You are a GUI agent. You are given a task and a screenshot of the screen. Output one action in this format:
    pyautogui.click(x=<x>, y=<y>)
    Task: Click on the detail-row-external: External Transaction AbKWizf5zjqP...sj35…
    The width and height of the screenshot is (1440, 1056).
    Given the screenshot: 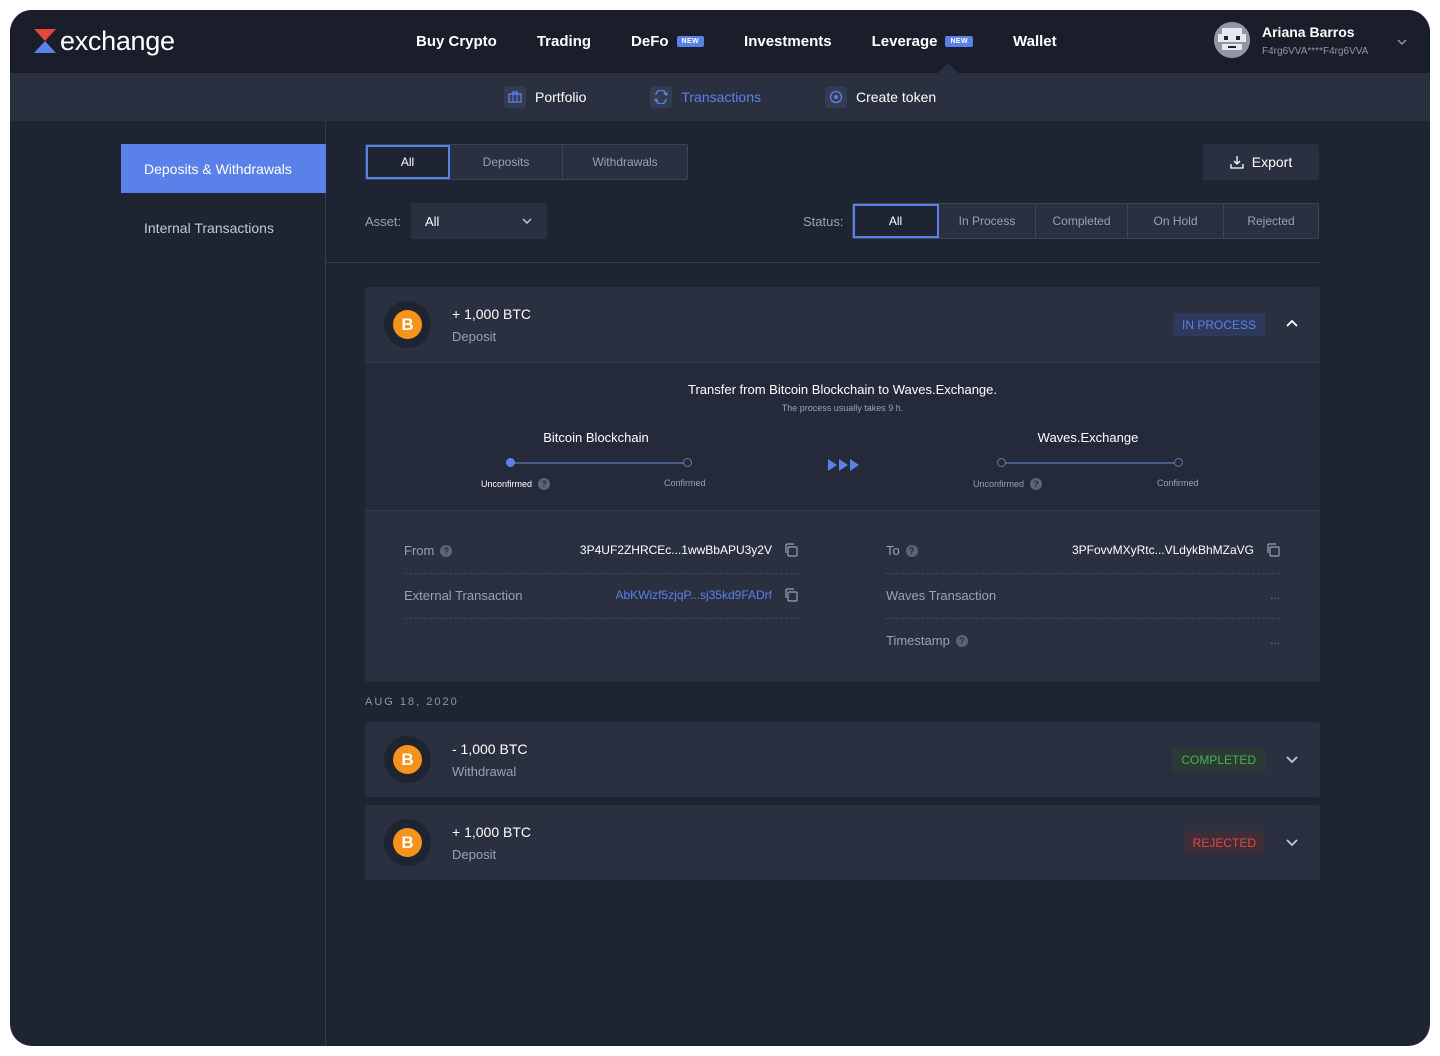 What is the action you would take?
    pyautogui.click(x=601, y=596)
    